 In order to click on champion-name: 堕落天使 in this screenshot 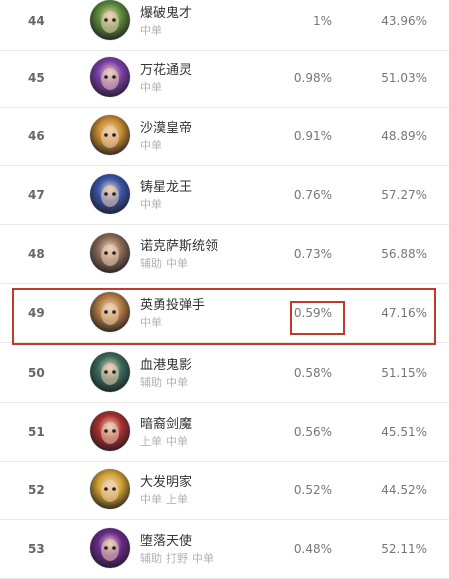, I will do `click(166, 539)`.